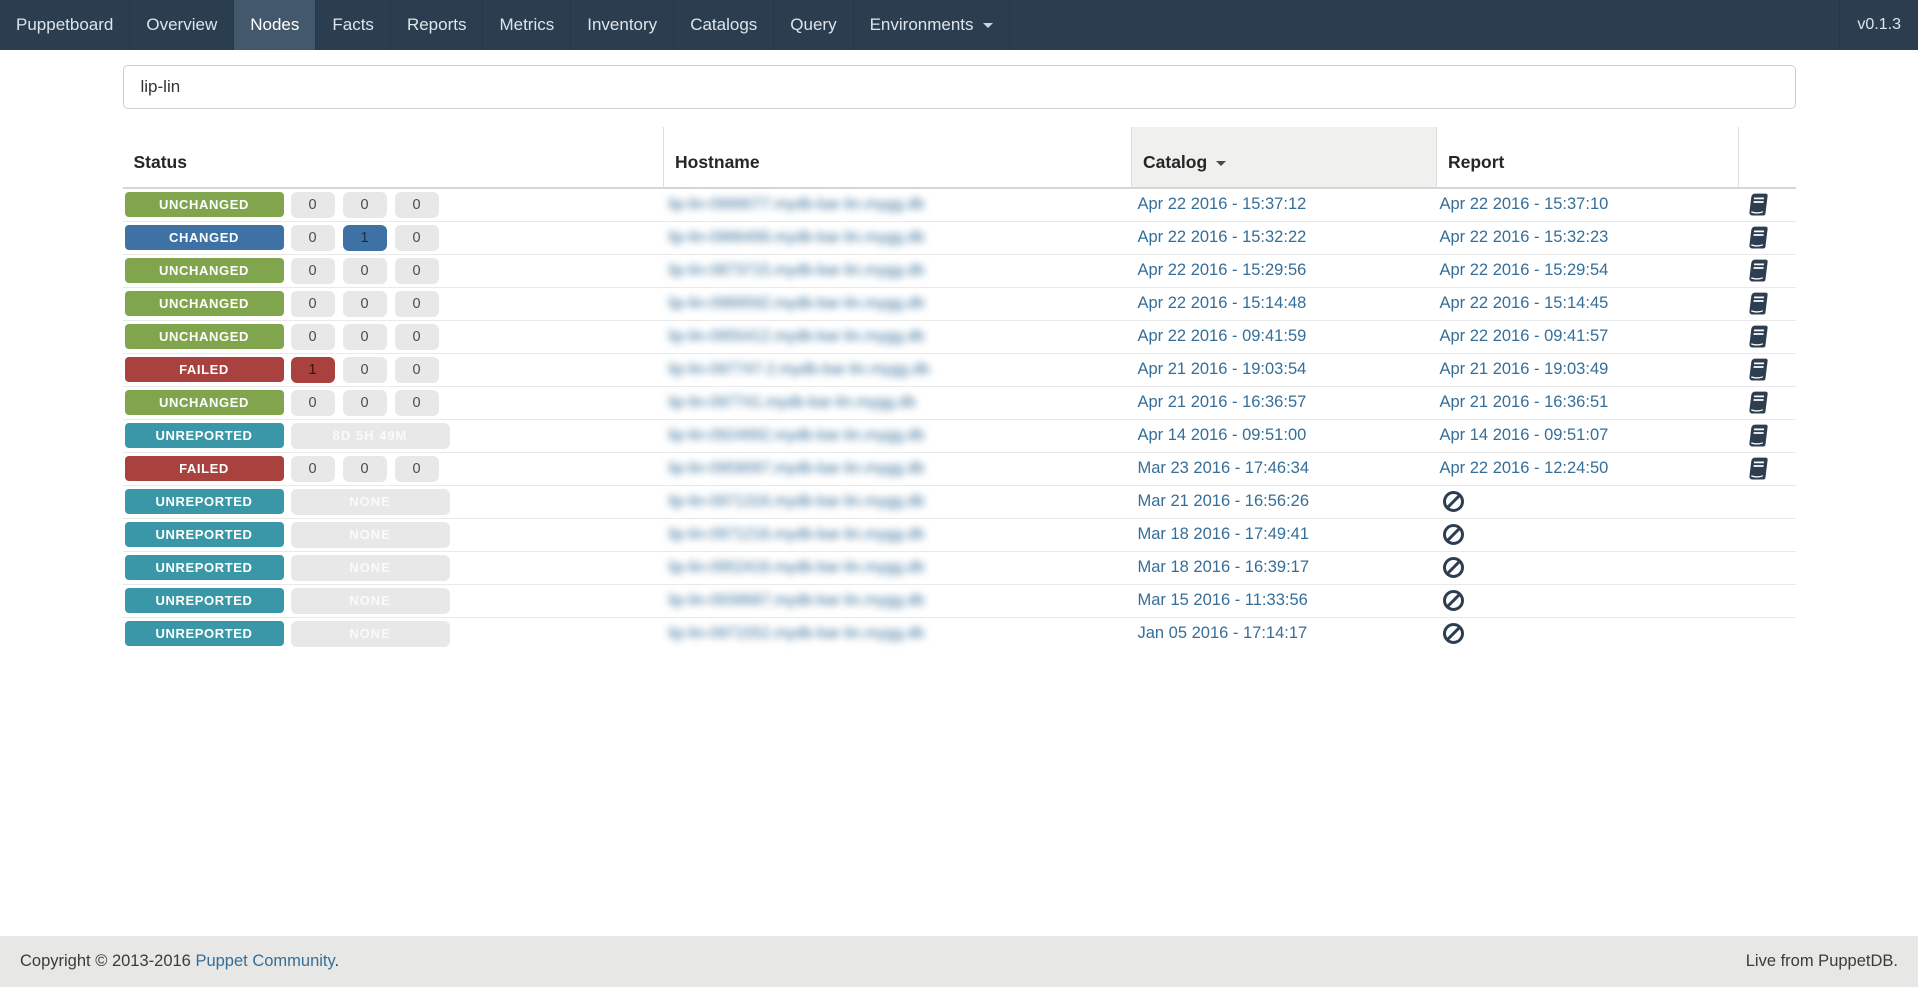 Image resolution: width=1918 pixels, height=987 pixels. Describe the element at coordinates (797, 634) in the screenshot. I see `hostname-link: lip-lin-0971552.mydb-bar-lin.mygg.db` at that location.